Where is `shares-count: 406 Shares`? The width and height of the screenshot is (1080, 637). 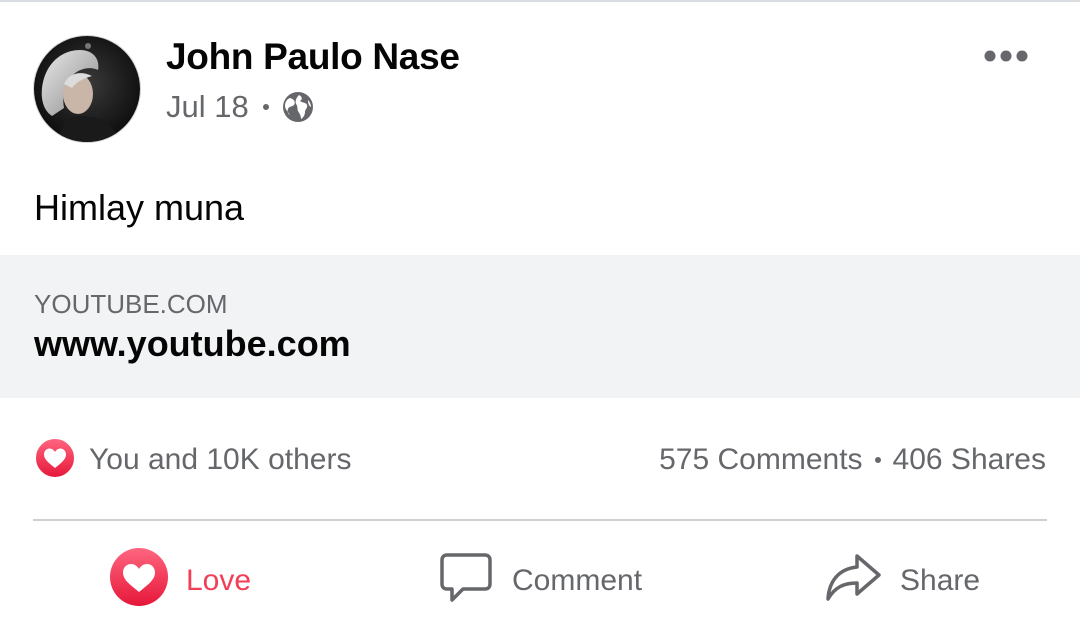
shares-count: 406 Shares is located at coordinates (969, 460).